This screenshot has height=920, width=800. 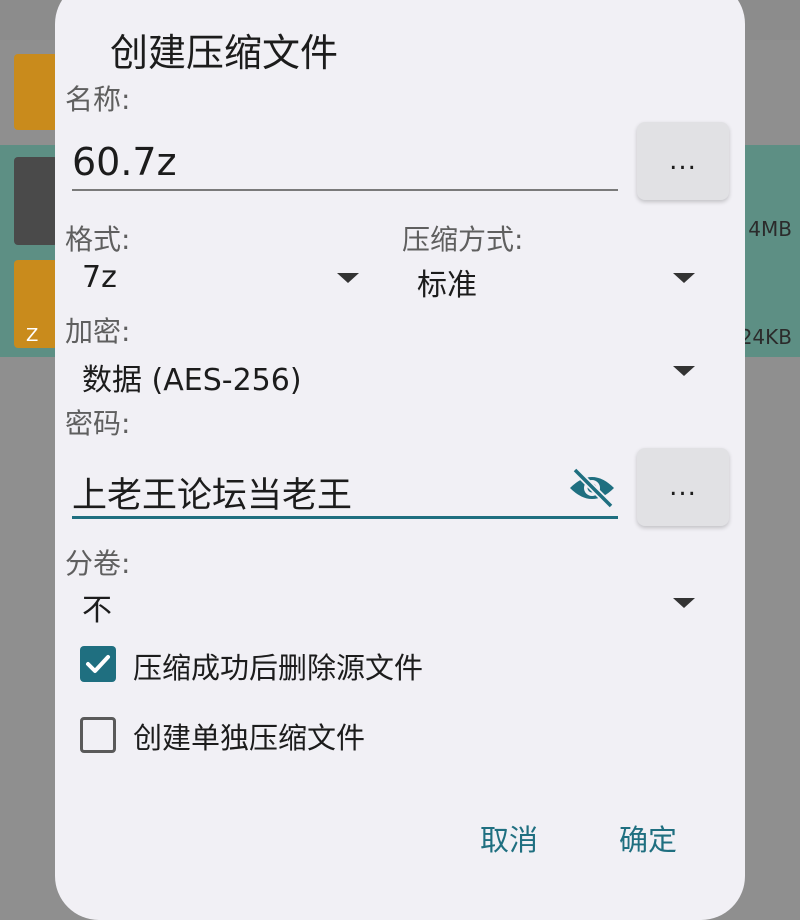 What do you see at coordinates (97, 610) in the screenshot?
I see `split-value: 不` at bounding box center [97, 610].